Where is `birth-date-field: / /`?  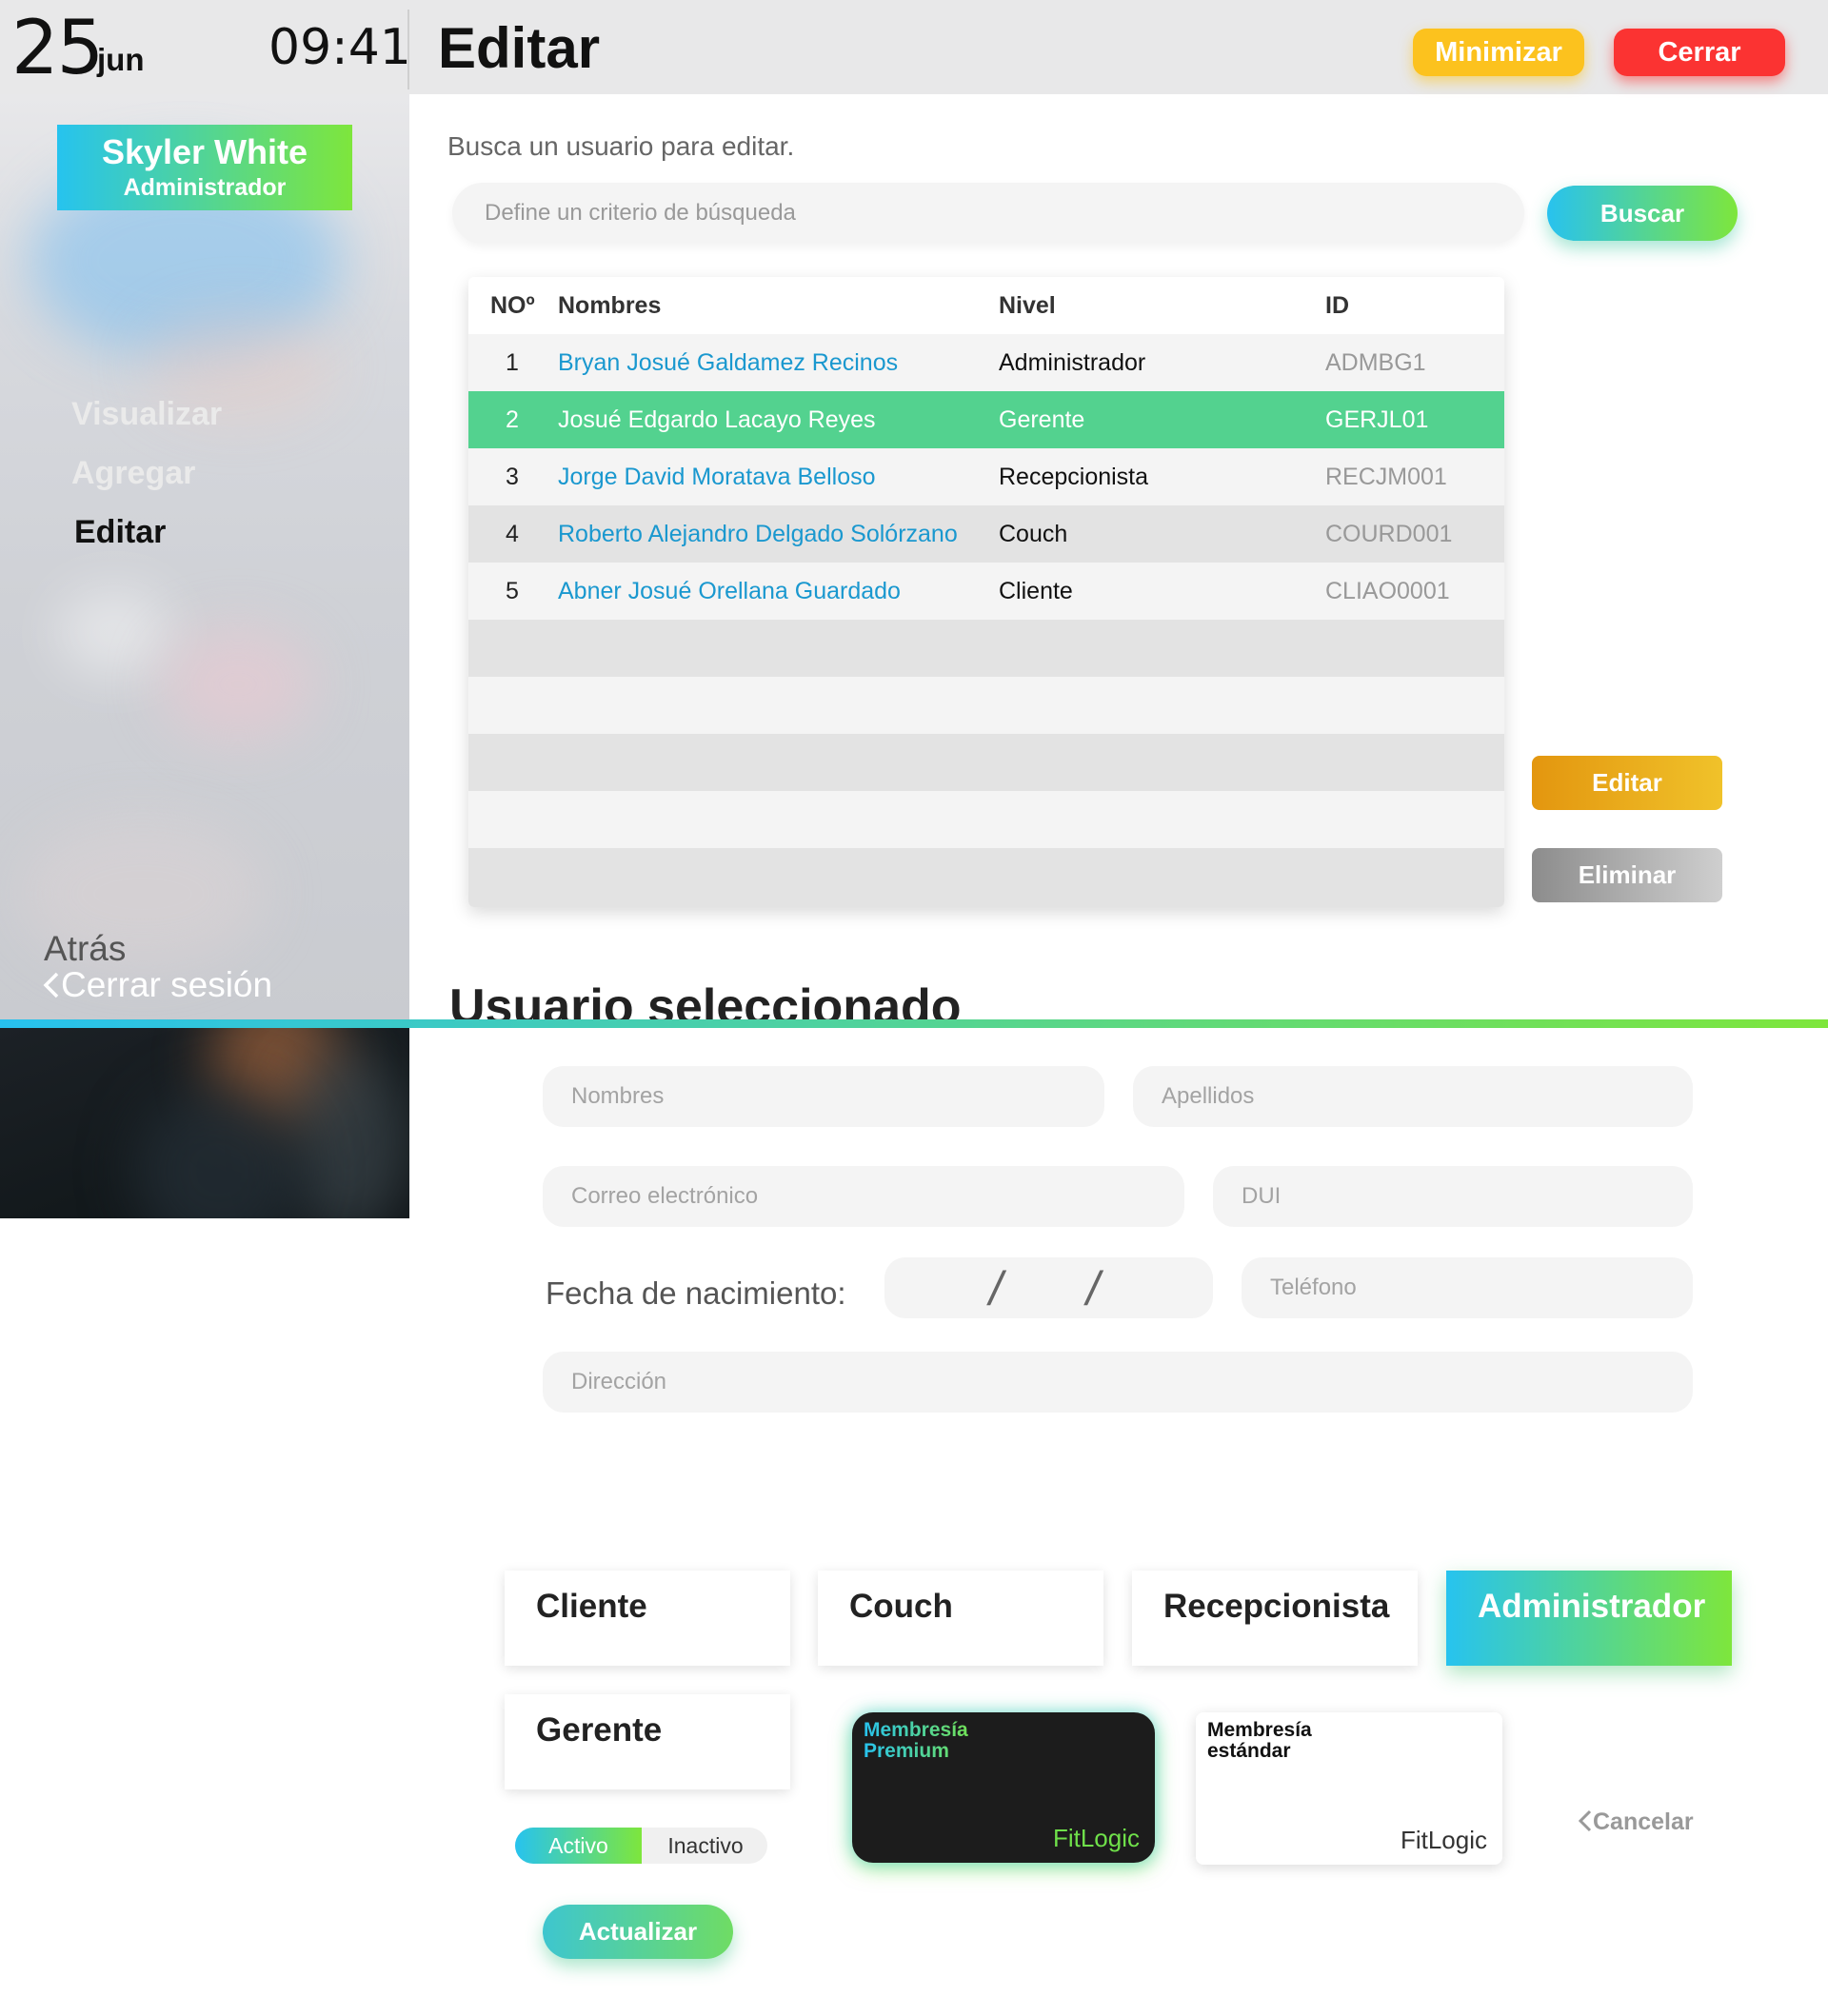
birth-date-field: / / is located at coordinates (1048, 1287).